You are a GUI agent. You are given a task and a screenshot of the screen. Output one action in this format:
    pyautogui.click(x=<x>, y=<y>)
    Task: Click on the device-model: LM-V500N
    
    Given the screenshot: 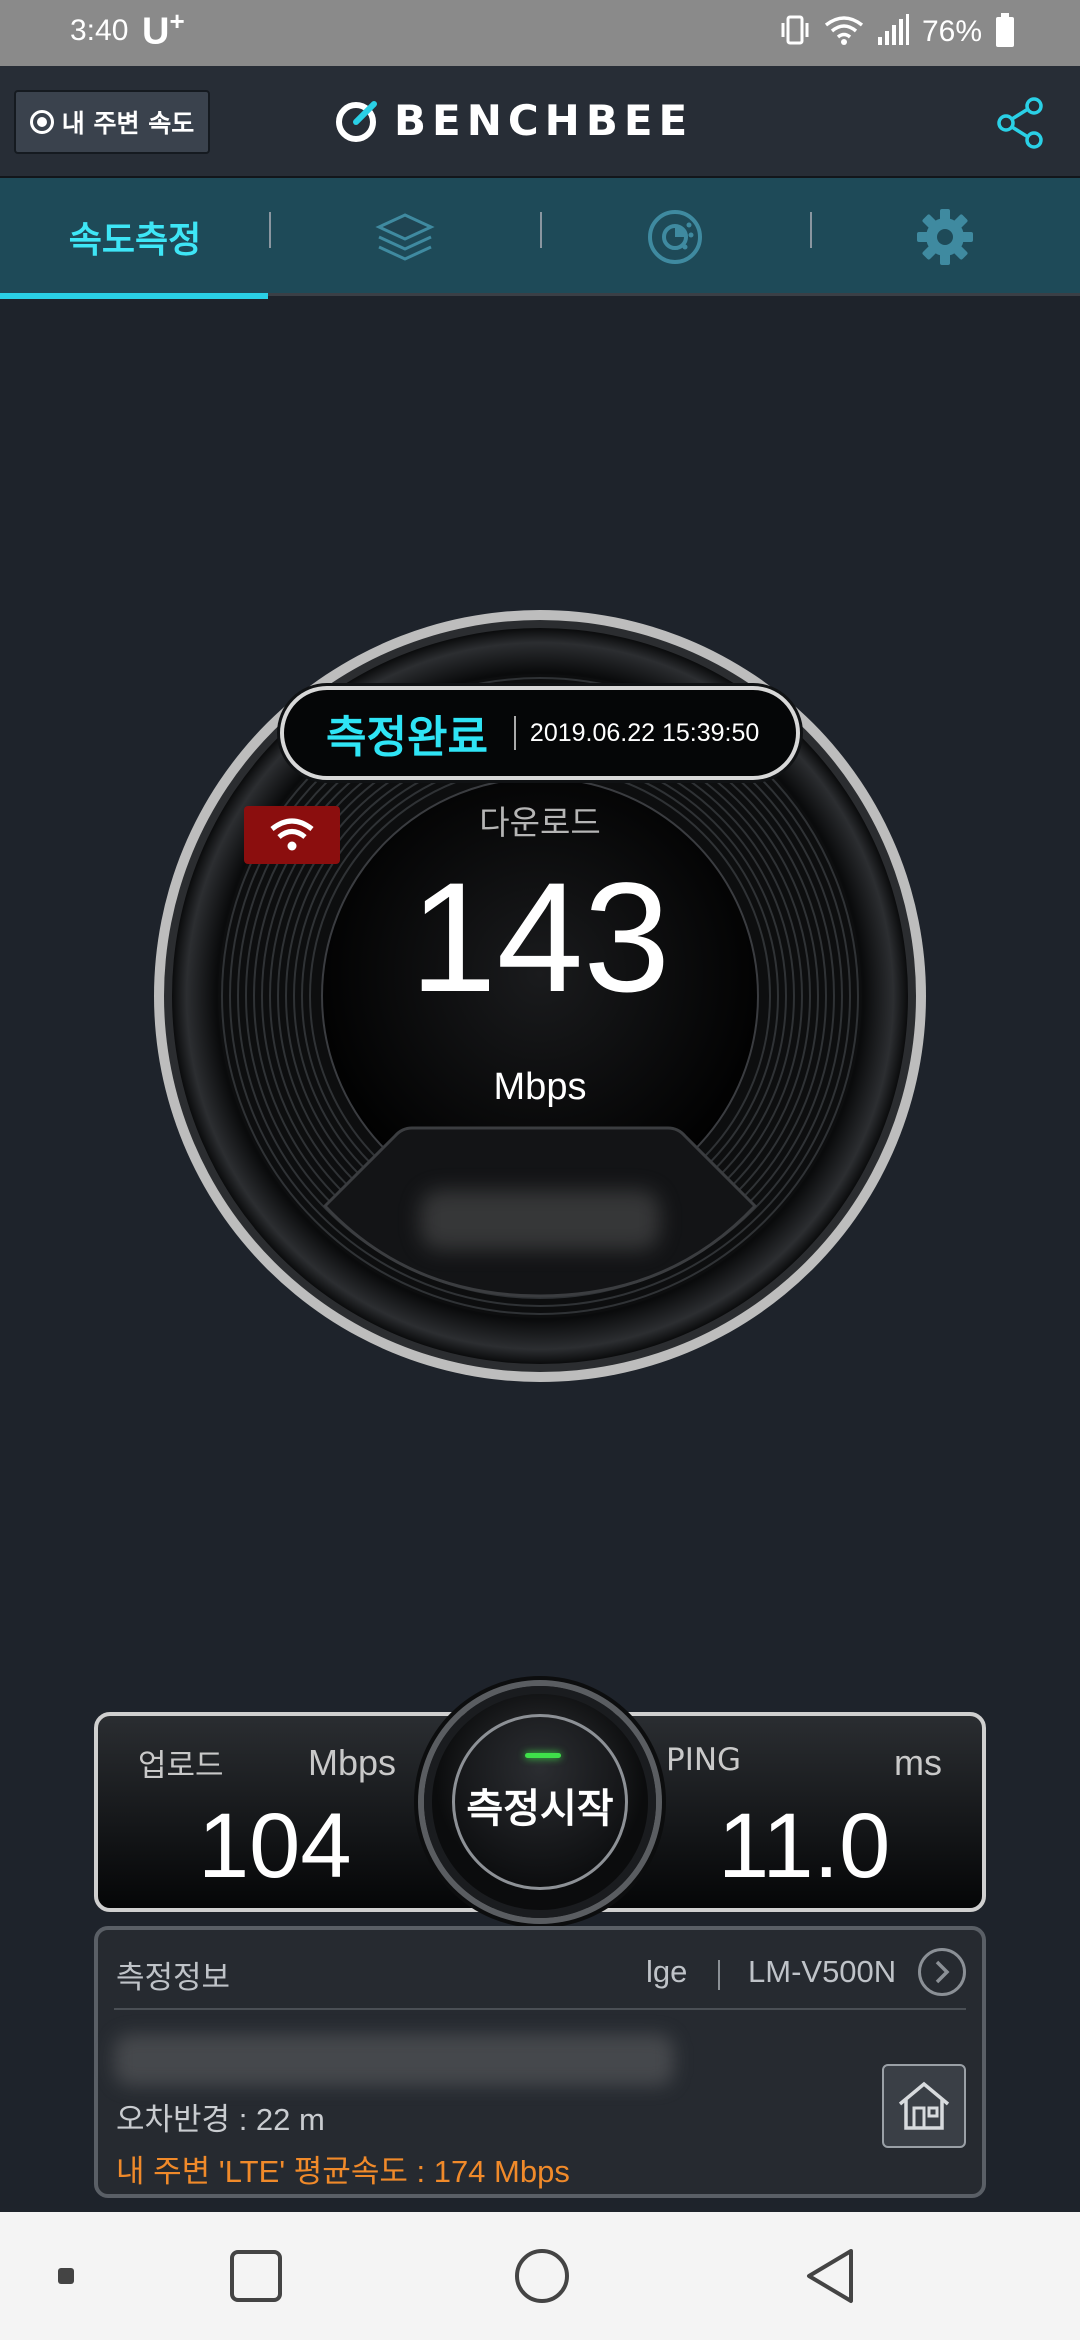 What is the action you would take?
    pyautogui.click(x=822, y=1971)
    